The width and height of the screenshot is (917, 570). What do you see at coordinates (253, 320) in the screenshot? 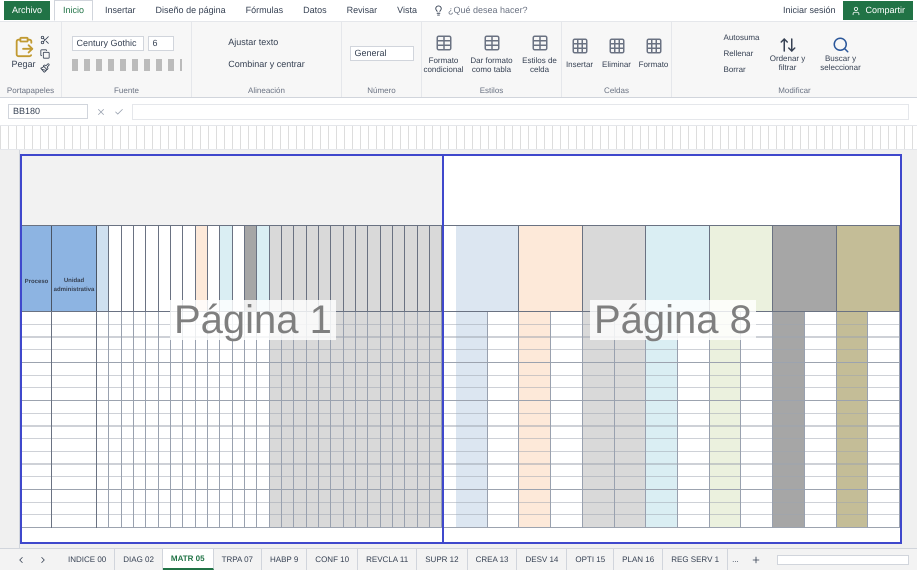
I see `page-watermark: Página 1` at bounding box center [253, 320].